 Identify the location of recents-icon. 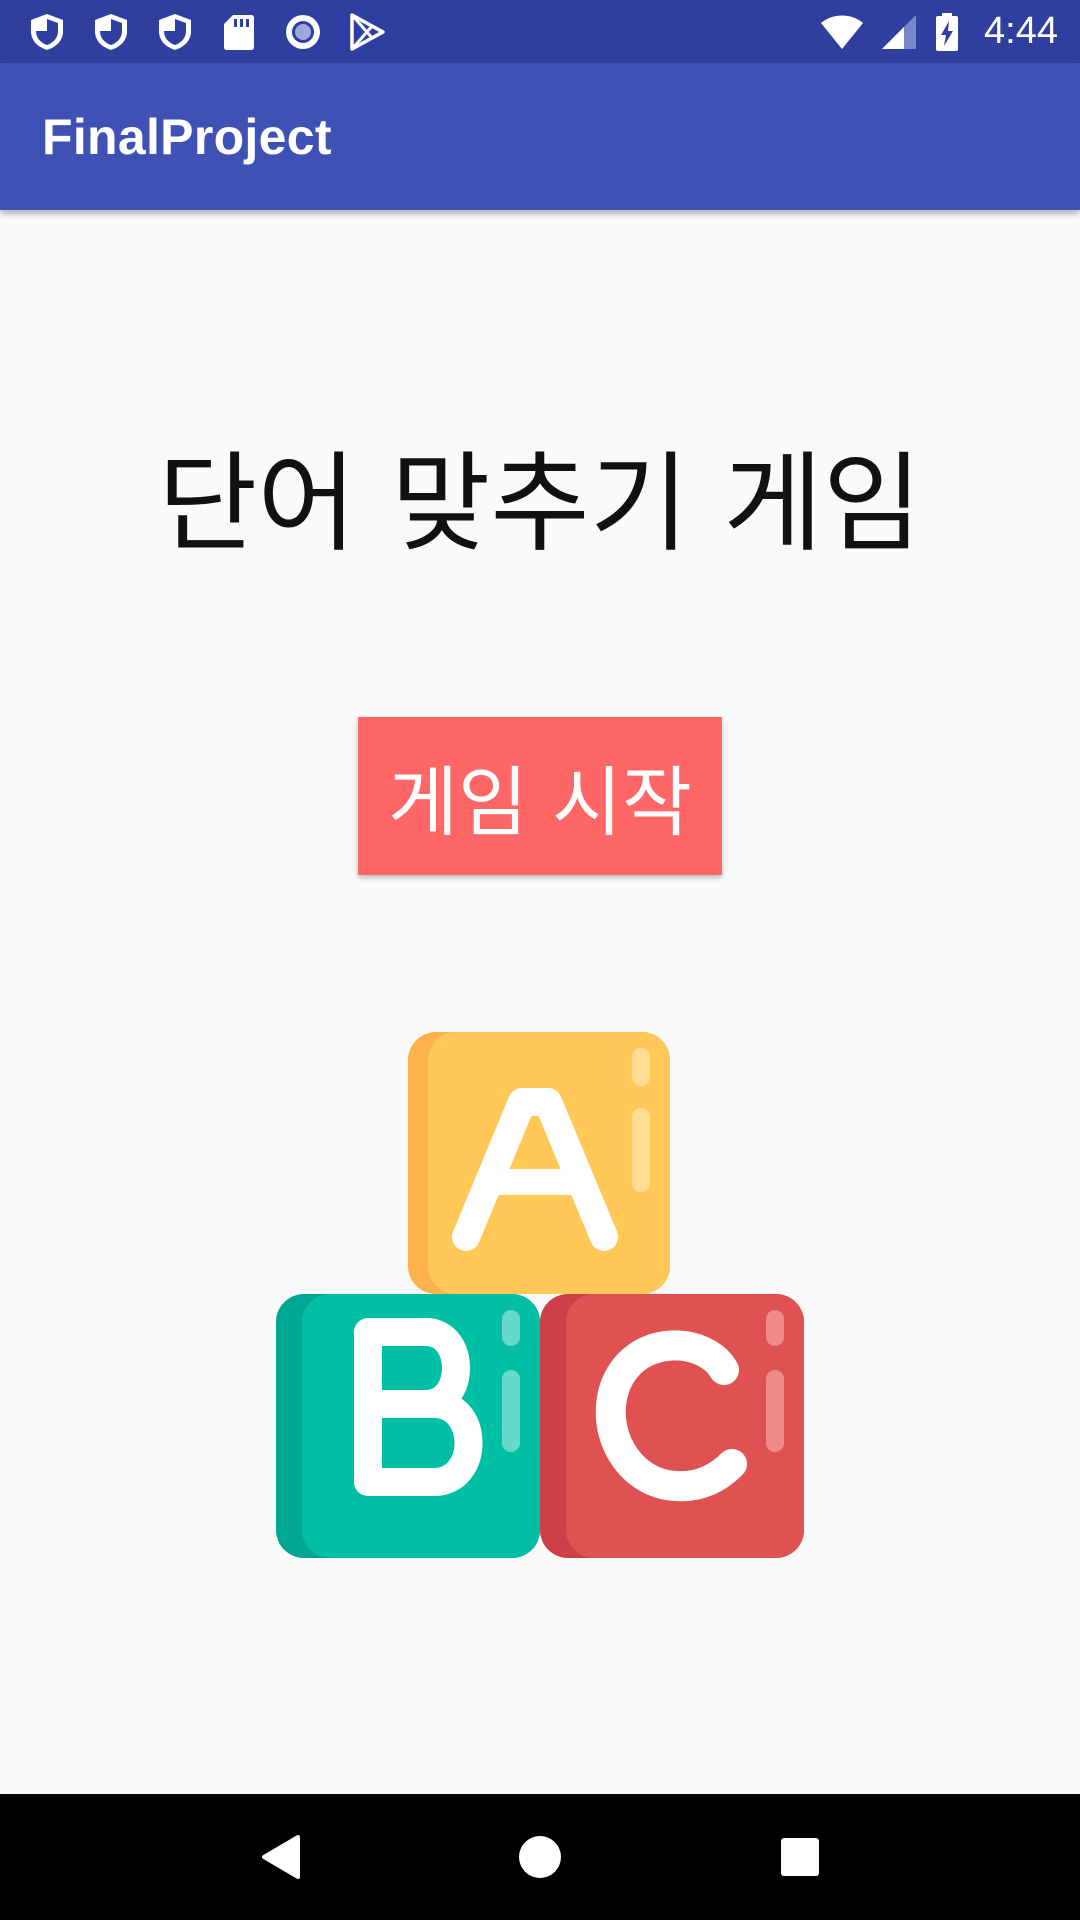
(800, 1857).